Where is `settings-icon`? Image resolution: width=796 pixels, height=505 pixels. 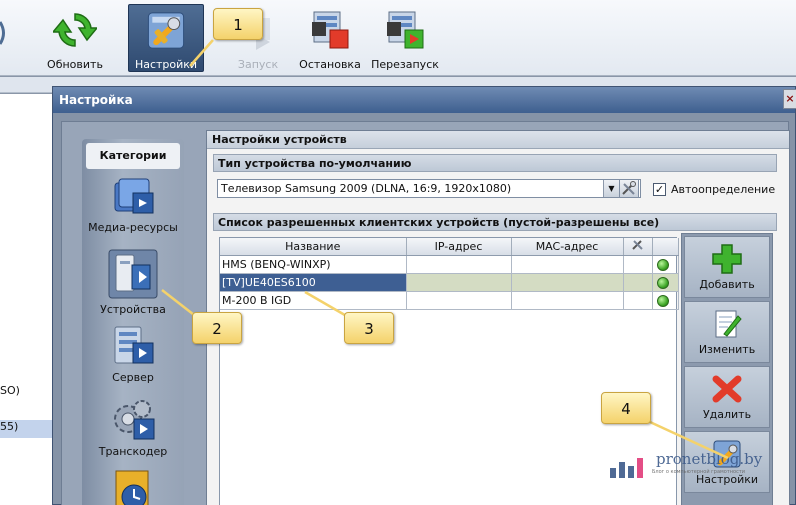
settings-icon is located at coordinates (166, 30).